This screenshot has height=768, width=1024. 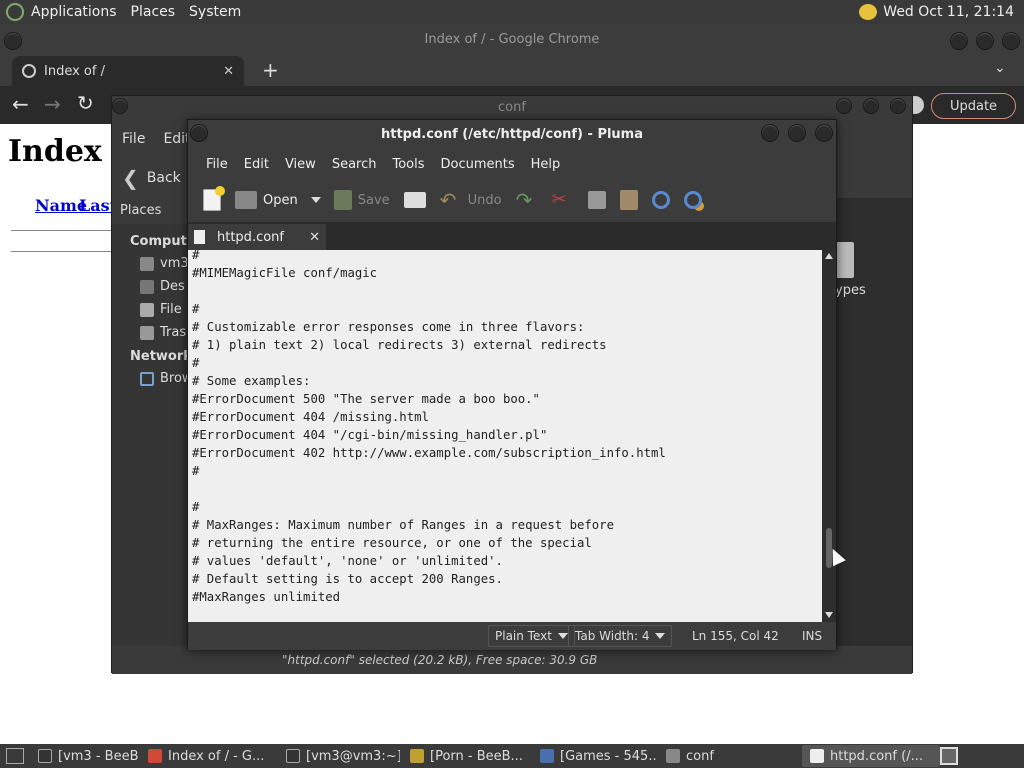 I want to click on menu-view: View, so click(x=300, y=164).